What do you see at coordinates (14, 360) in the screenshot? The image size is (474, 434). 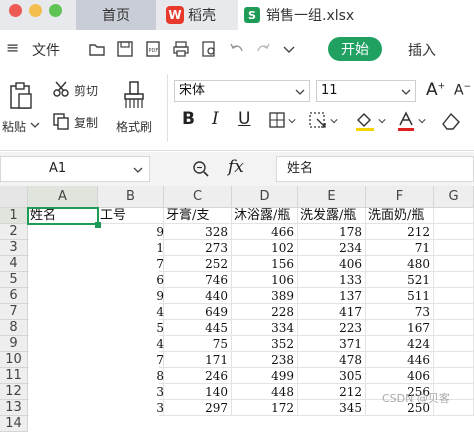 I see `row-header-10: 10` at bounding box center [14, 360].